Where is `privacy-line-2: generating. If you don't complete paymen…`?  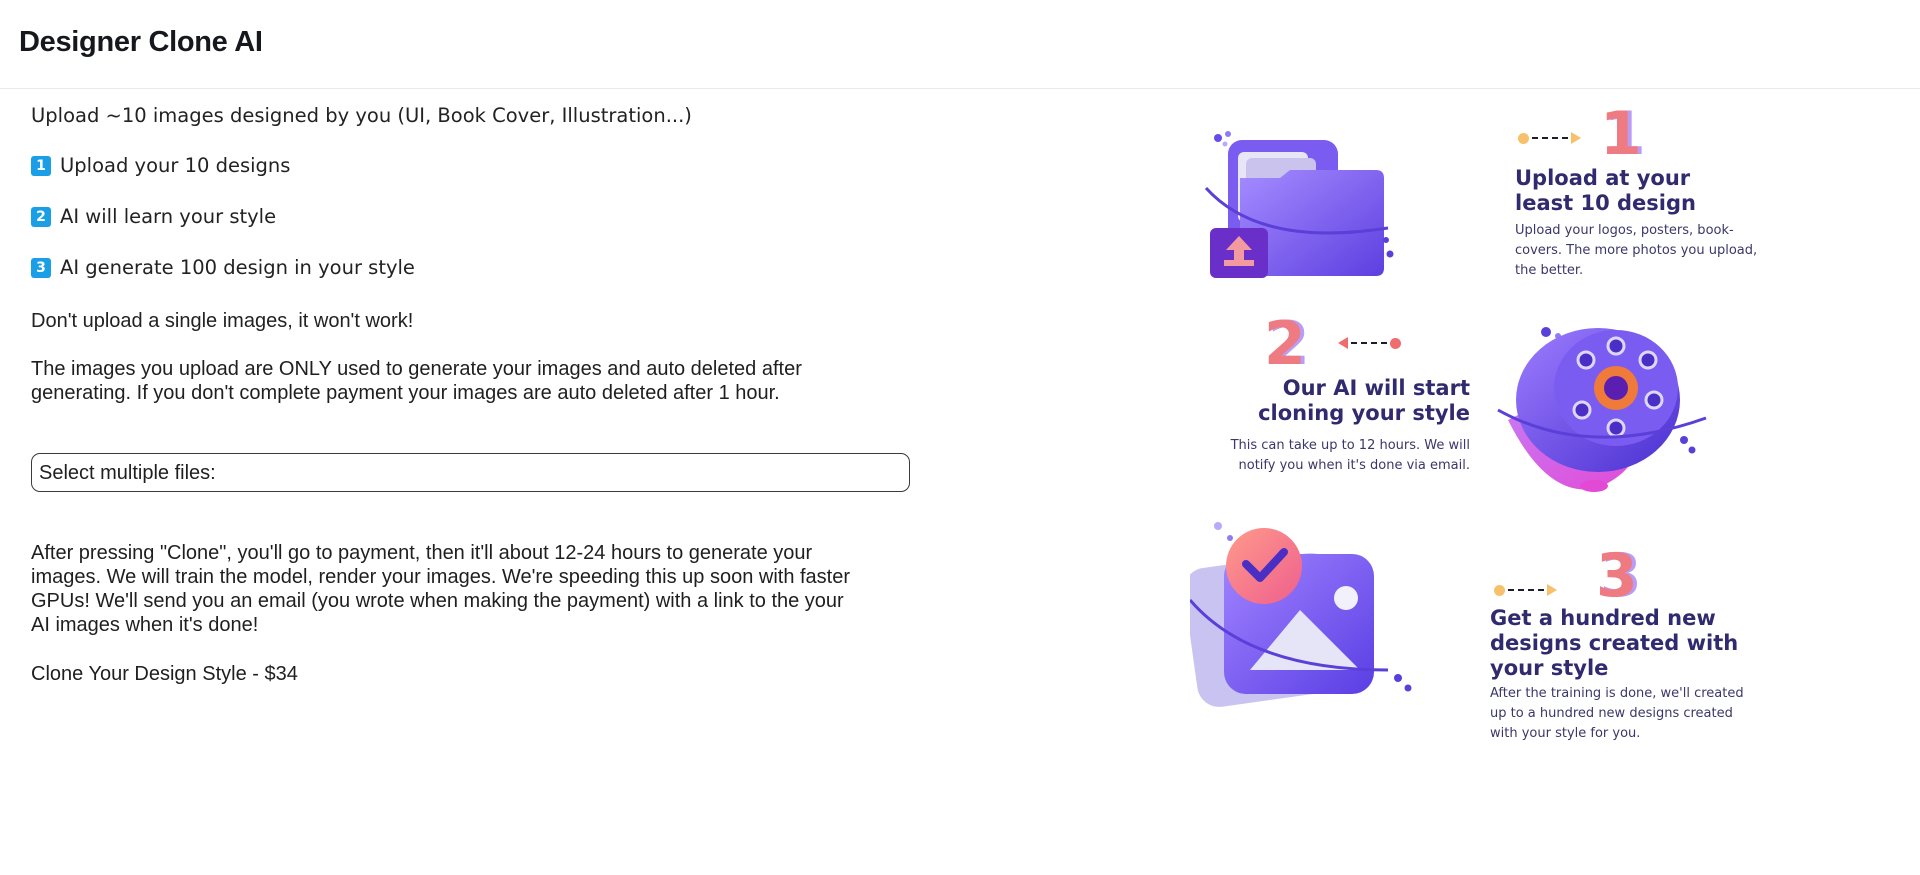
privacy-line-2: generating. If you don't complete paymen… is located at coordinates (405, 393).